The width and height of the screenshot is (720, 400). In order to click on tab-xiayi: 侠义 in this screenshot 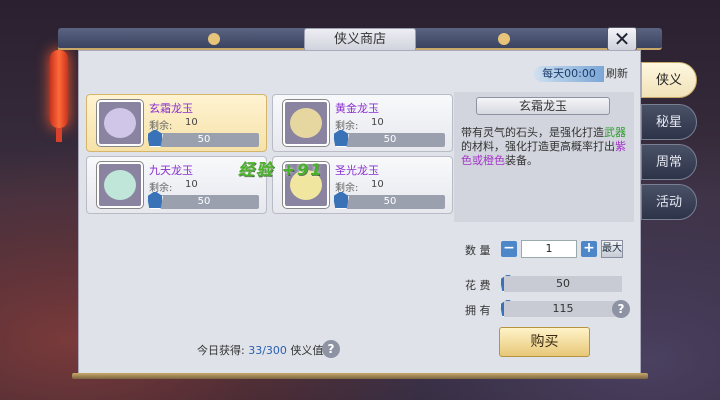, I will do `click(669, 80)`.